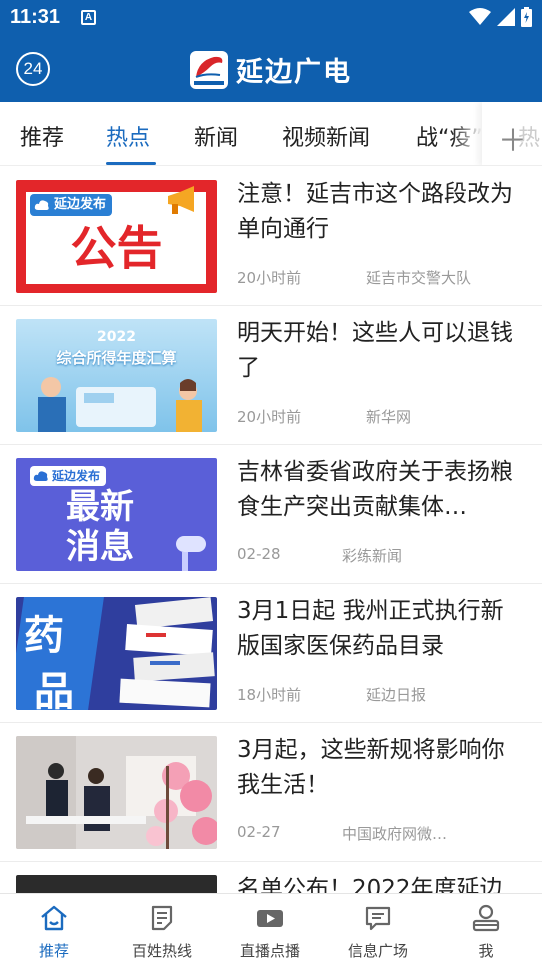 Image resolution: width=542 pixels, height=966 pixels. I want to click on news-thumbnail: 2022 综合所得年度汇算, so click(116, 375).